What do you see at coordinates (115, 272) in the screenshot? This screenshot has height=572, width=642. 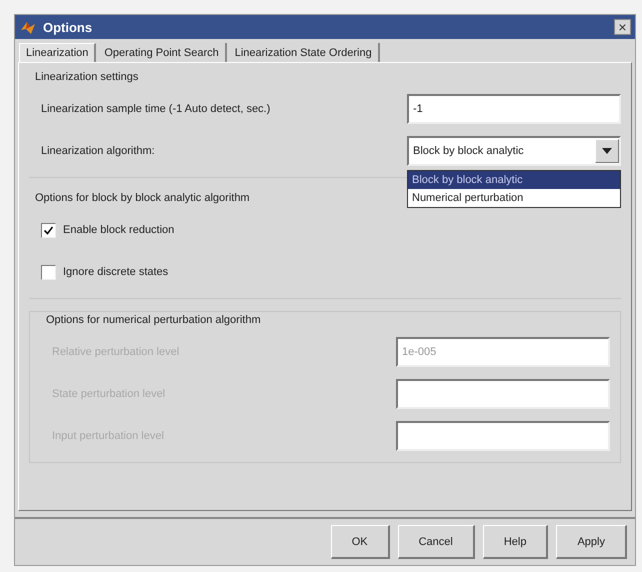 I see `checkbox-label: Ignore discrete states` at bounding box center [115, 272].